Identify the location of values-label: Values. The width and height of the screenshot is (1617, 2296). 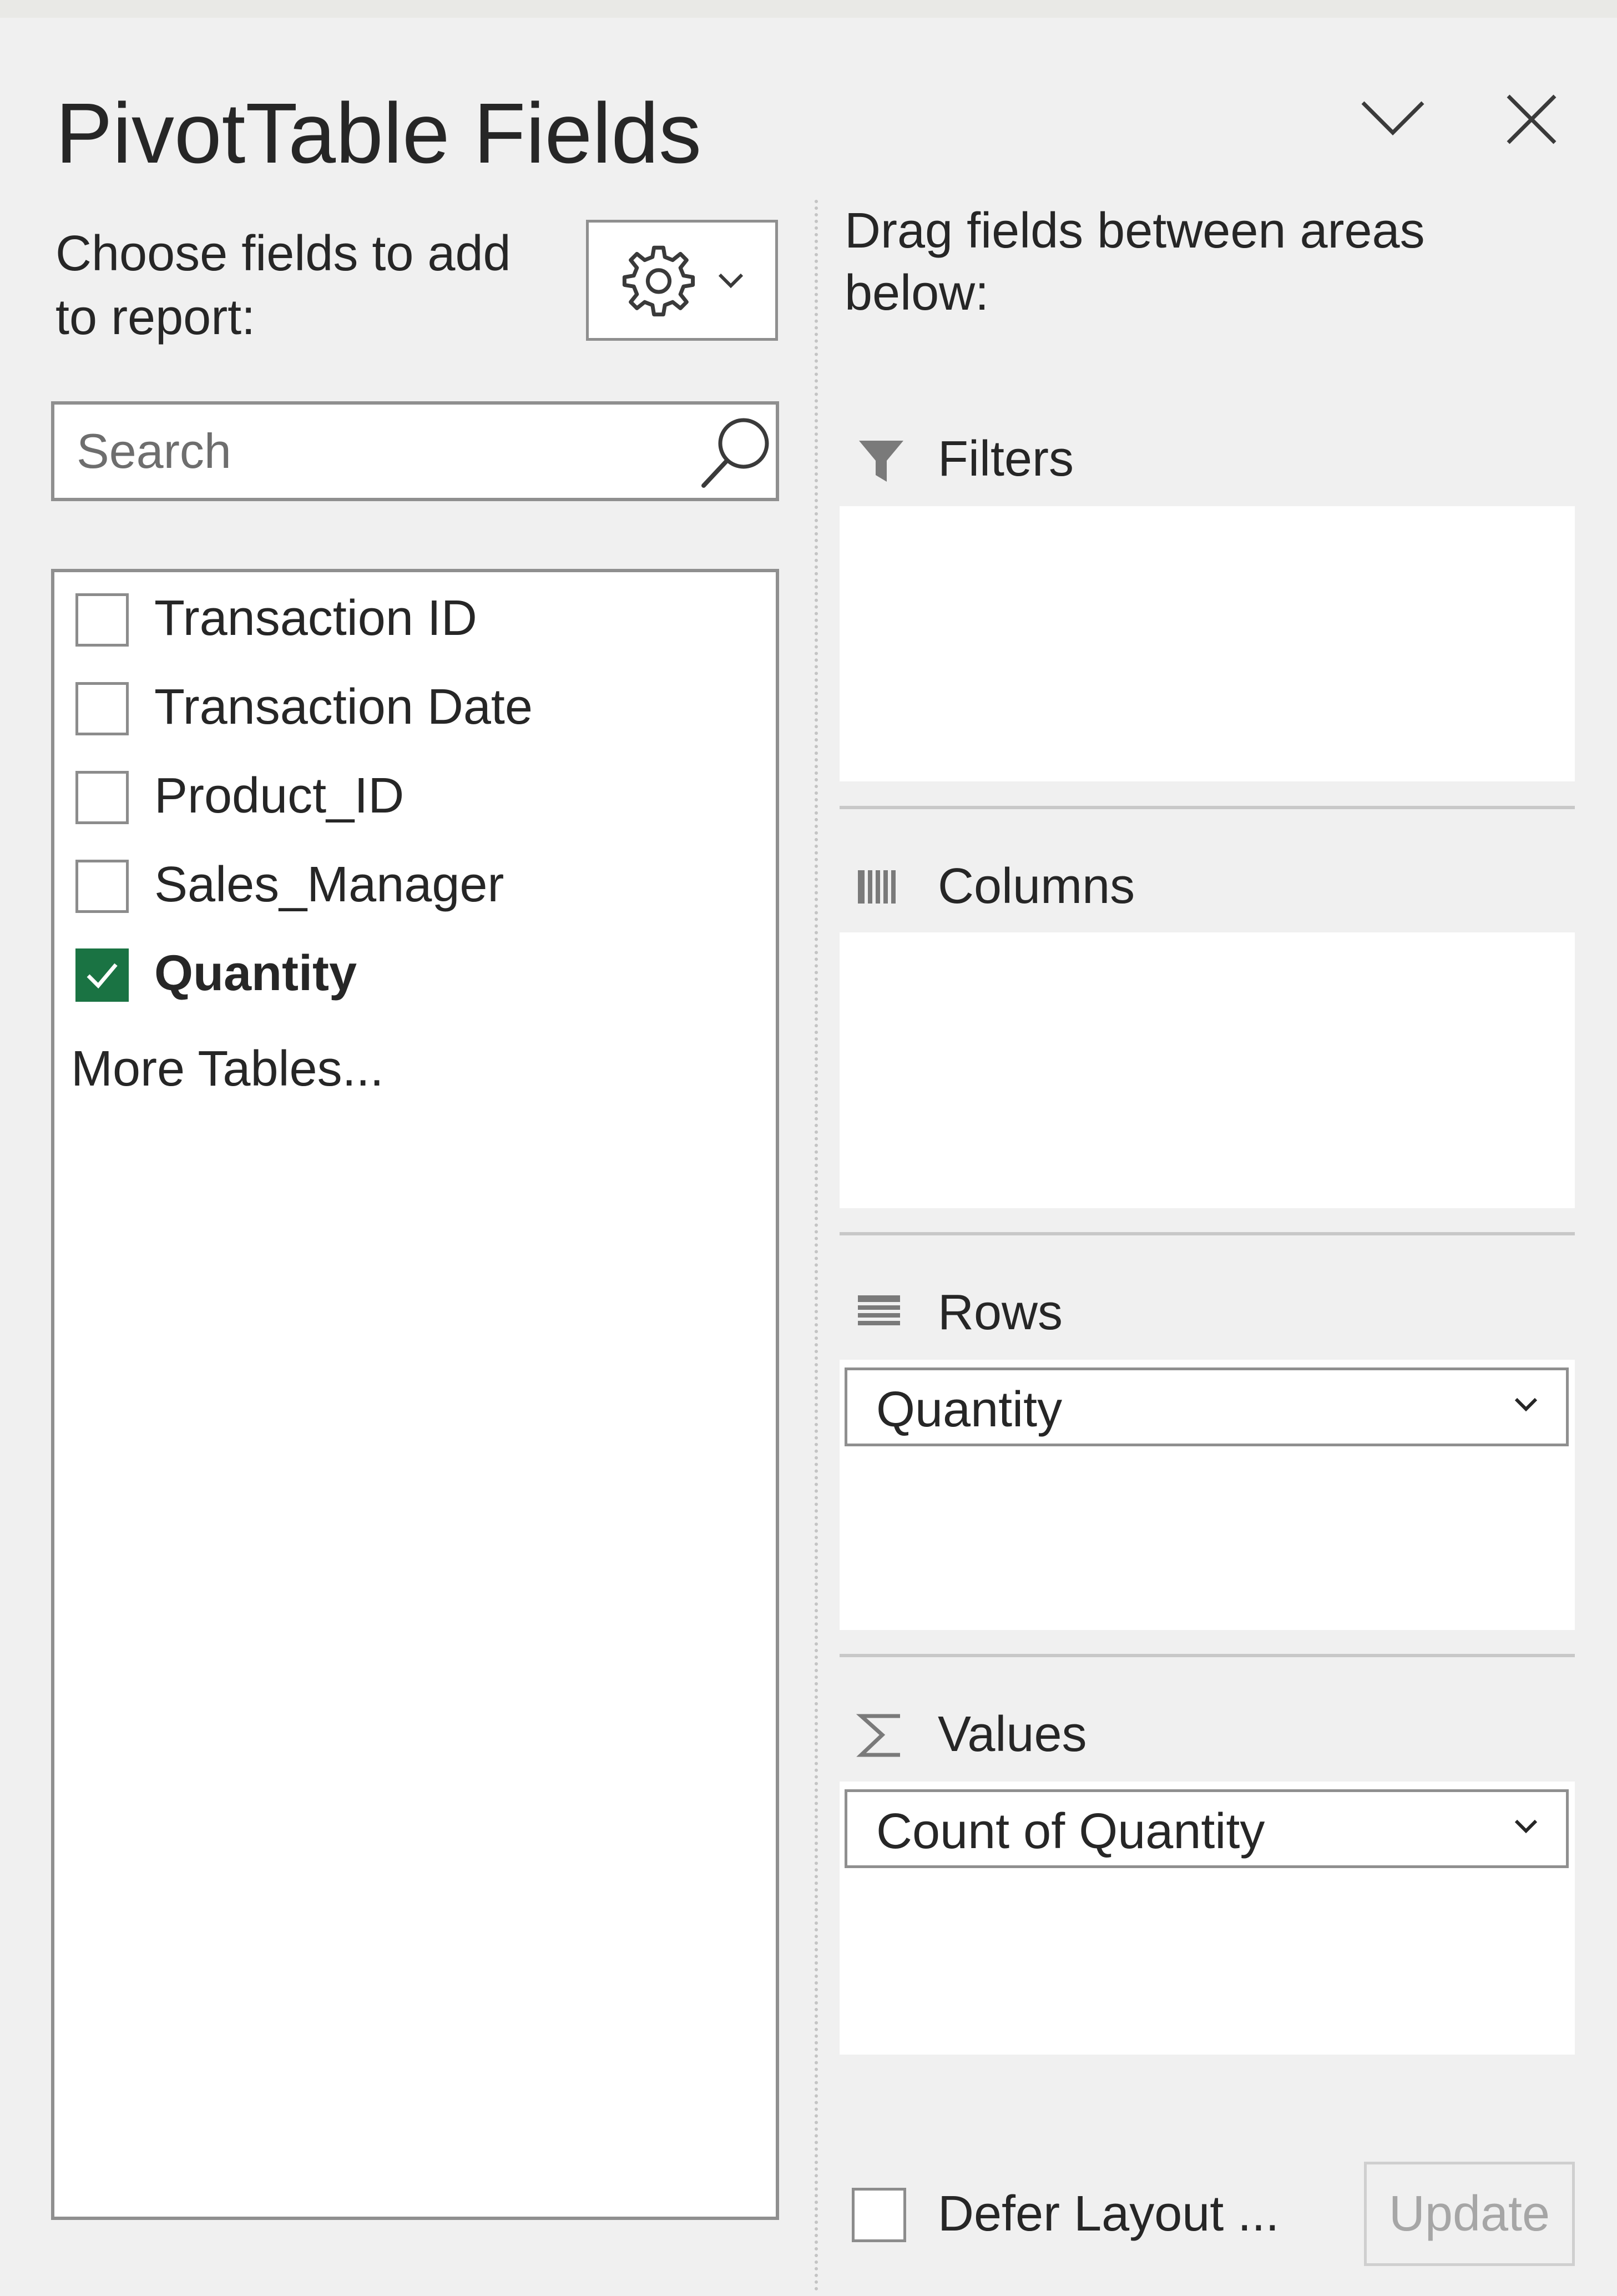
(1013, 1734).